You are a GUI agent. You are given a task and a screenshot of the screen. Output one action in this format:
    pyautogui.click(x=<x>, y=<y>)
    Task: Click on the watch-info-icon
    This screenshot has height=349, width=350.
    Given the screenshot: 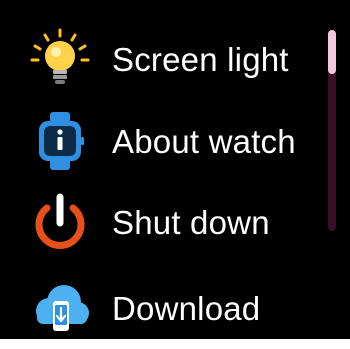 What is the action you would take?
    pyautogui.click(x=60, y=141)
    